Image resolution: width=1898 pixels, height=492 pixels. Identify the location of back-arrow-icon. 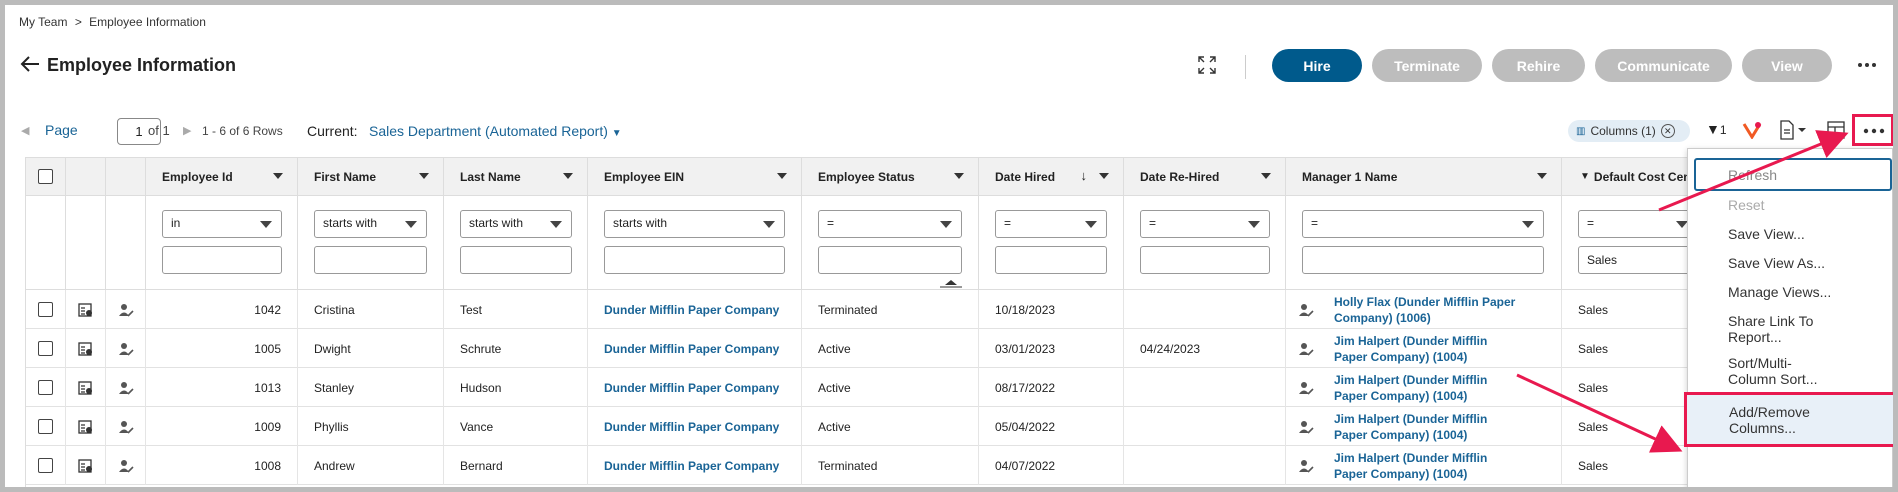
(30, 64).